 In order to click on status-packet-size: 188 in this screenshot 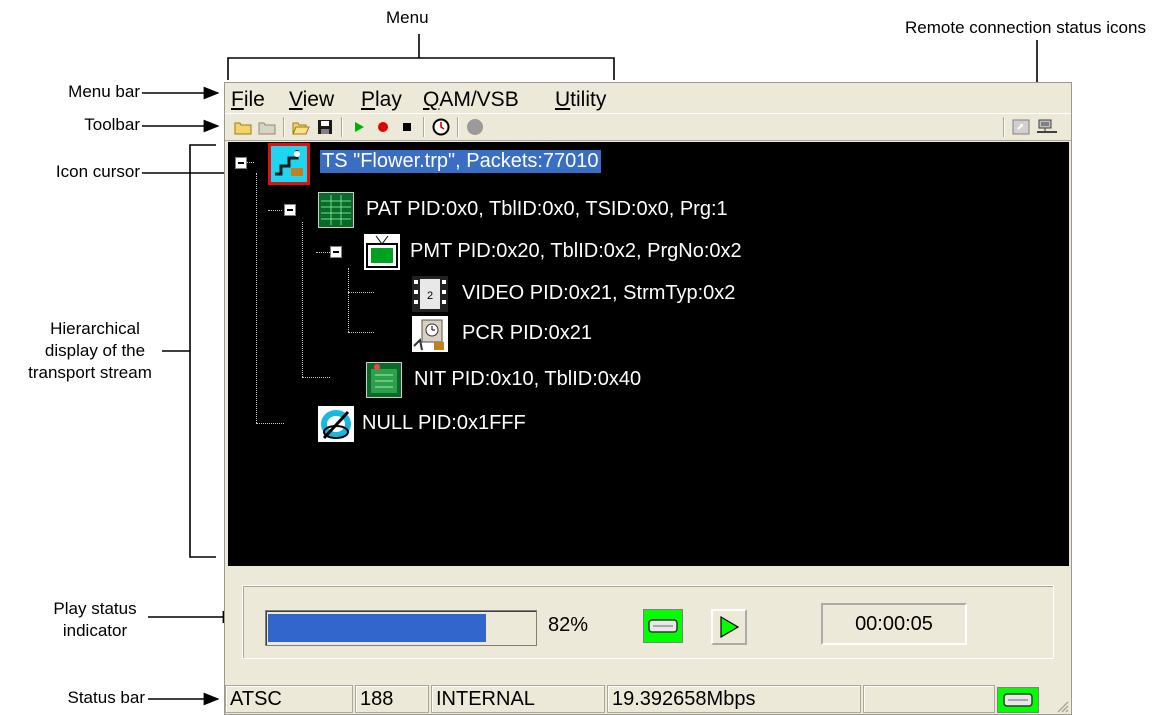, I will do `click(392, 699)`.